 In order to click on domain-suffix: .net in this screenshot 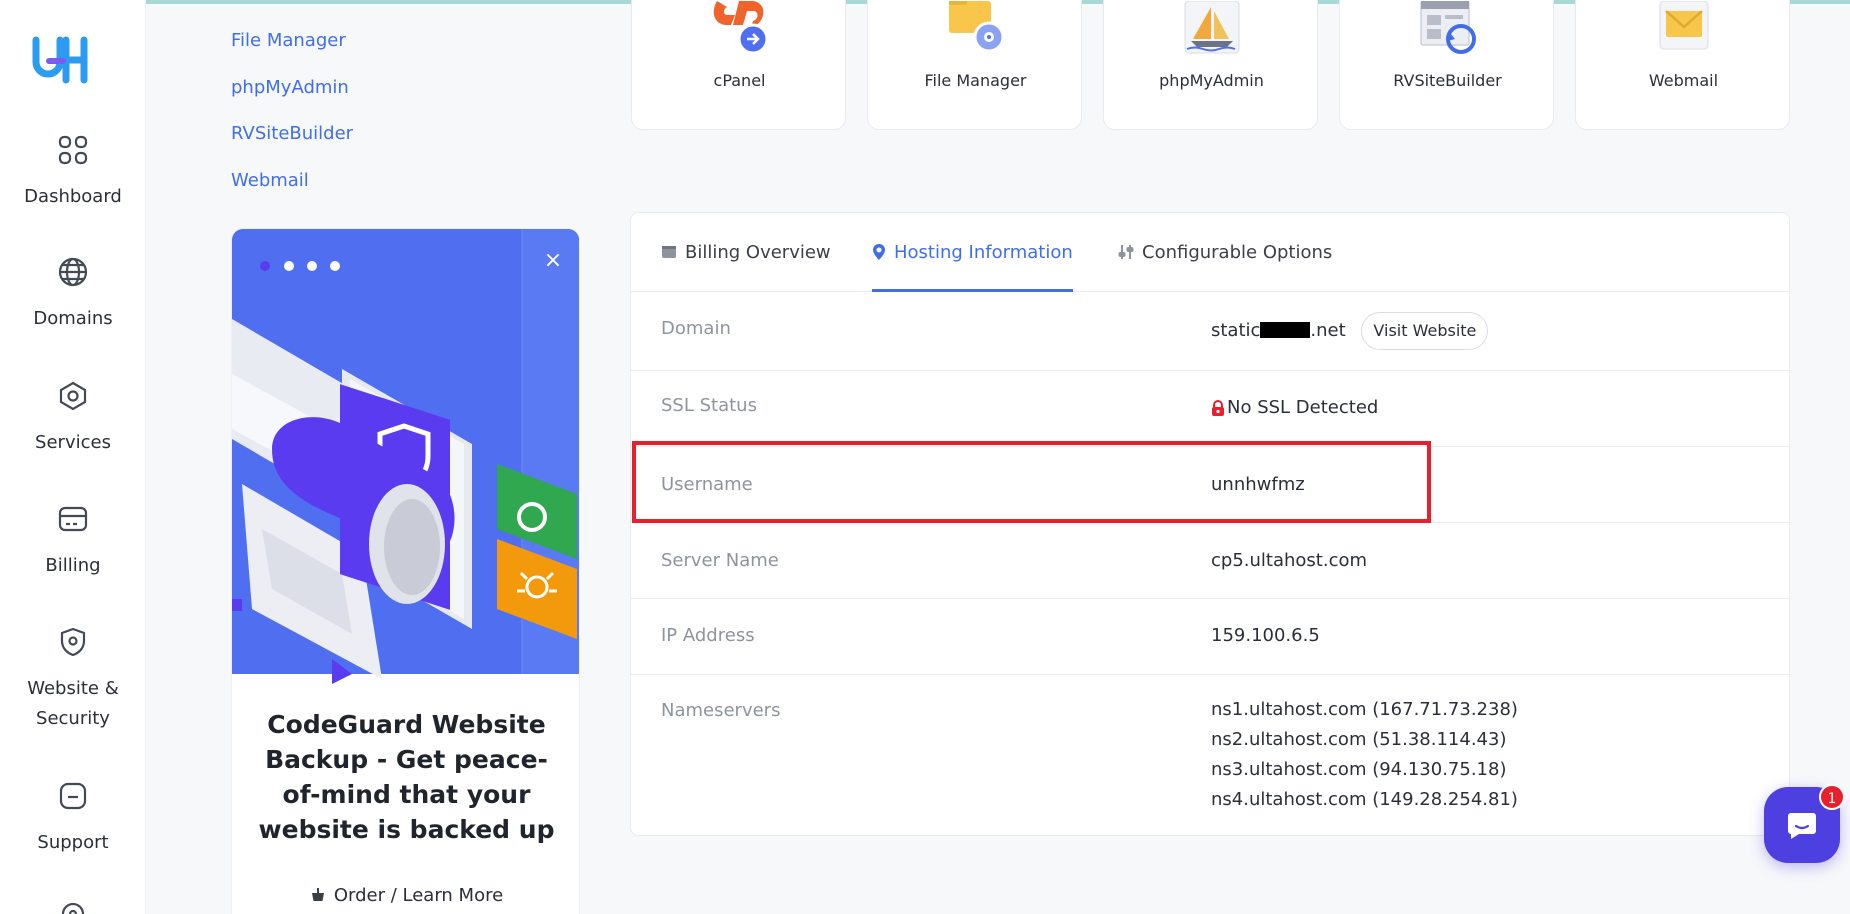, I will do `click(1328, 330)`.